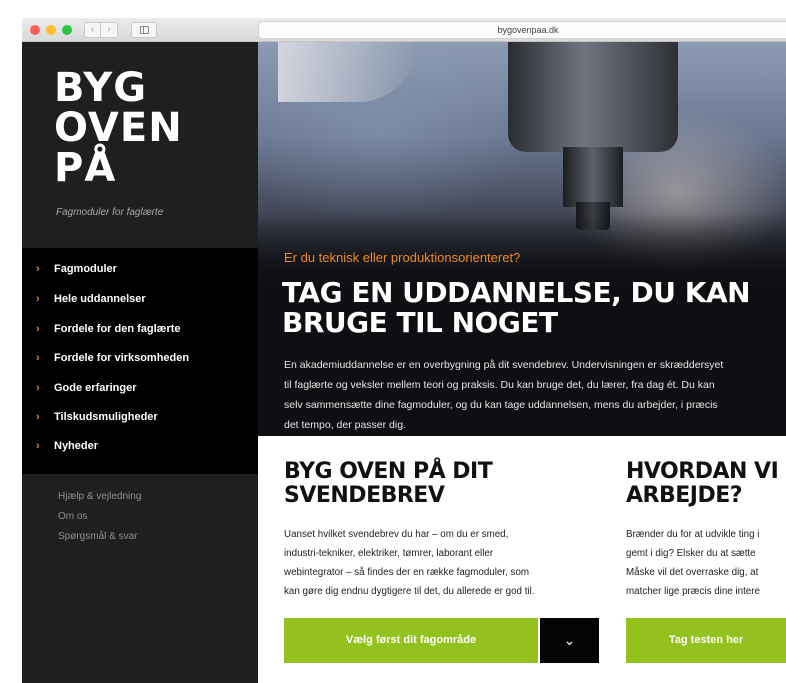 The height and width of the screenshot is (683, 786). Describe the element at coordinates (706, 640) in the screenshot. I see `take-test-button: Tag testen her` at that location.